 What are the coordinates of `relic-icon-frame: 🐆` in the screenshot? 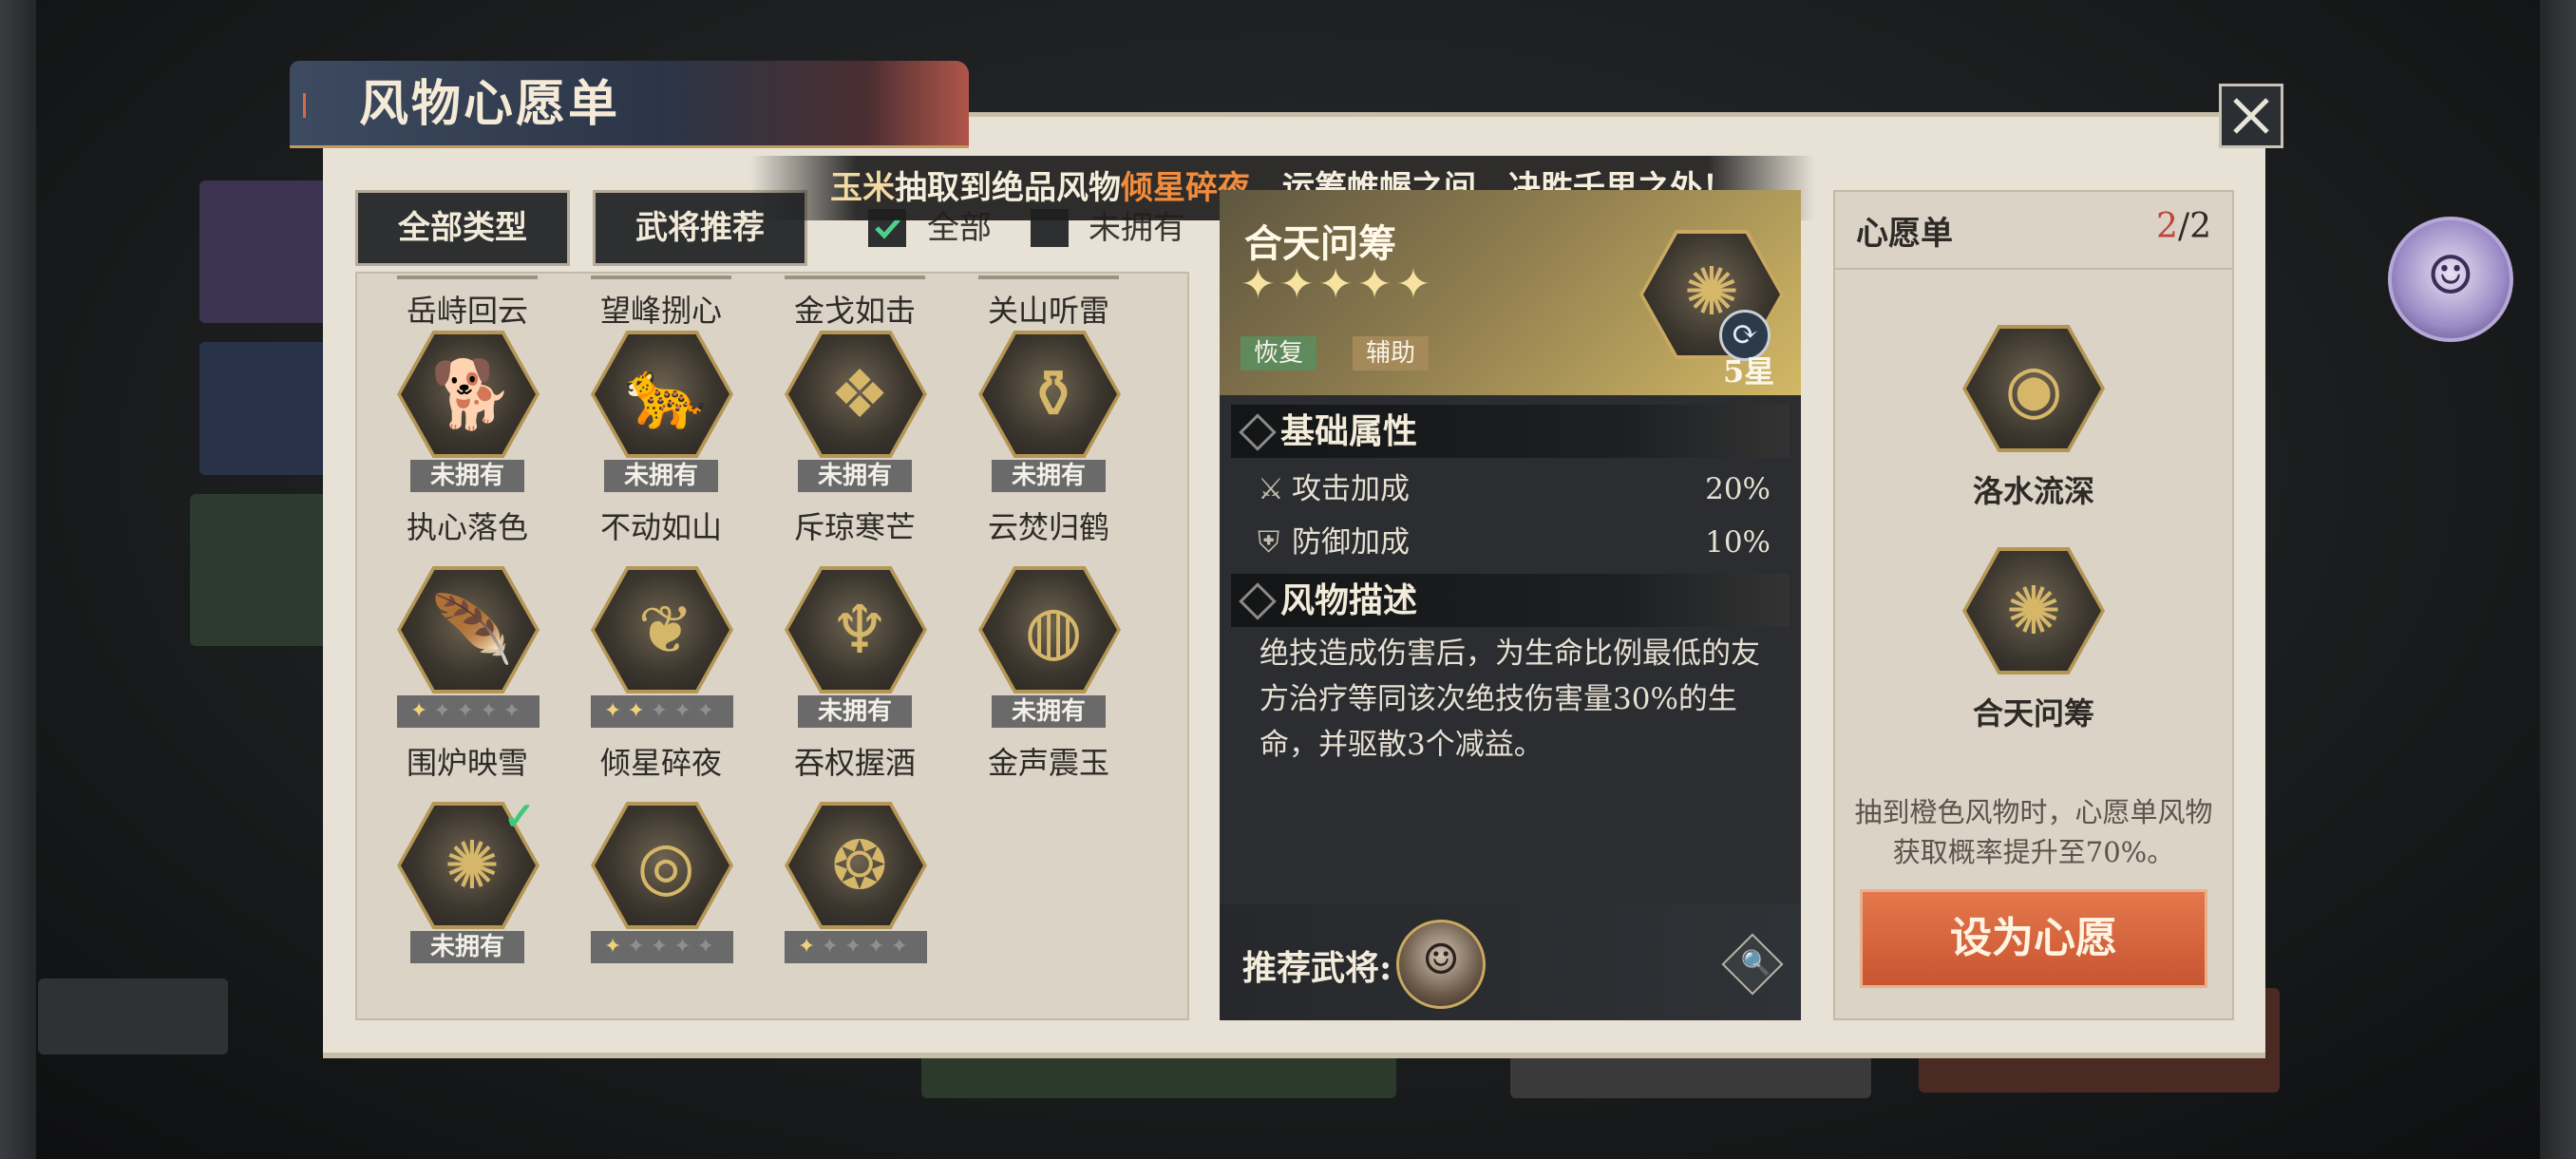 It's located at (662, 394).